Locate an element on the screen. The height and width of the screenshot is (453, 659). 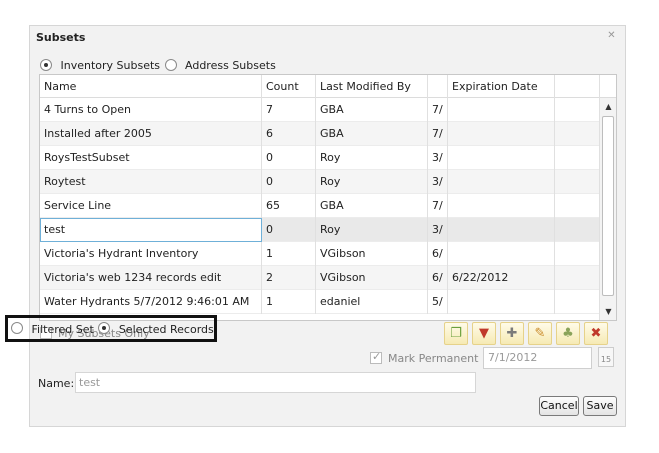
cancel-button: Cancel is located at coordinates (559, 406).